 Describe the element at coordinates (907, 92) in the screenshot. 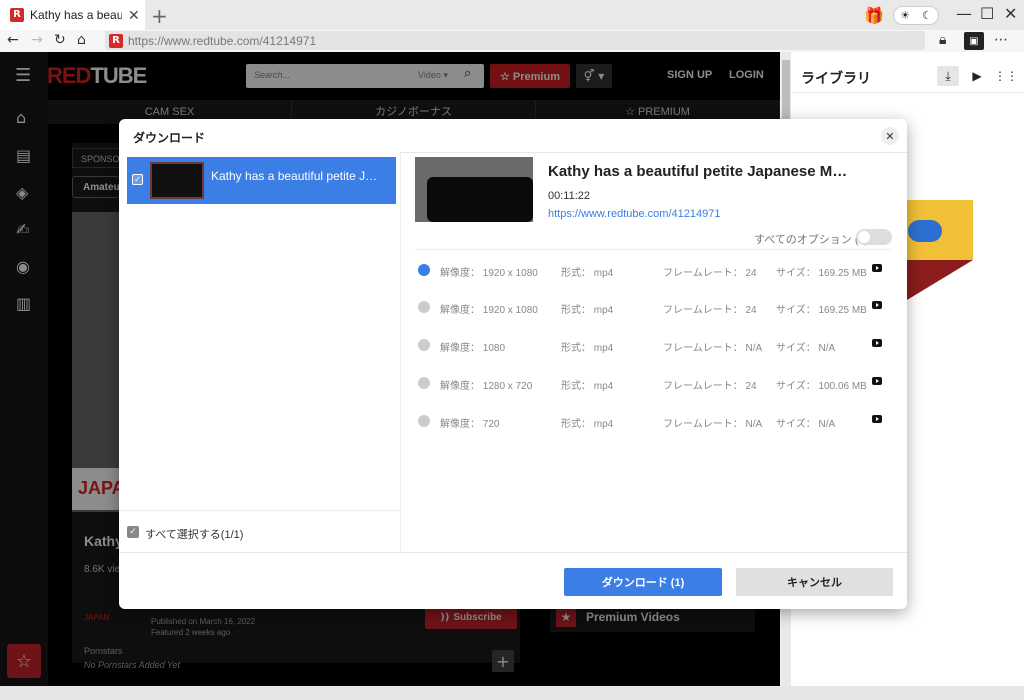

I see `library-separator` at that location.